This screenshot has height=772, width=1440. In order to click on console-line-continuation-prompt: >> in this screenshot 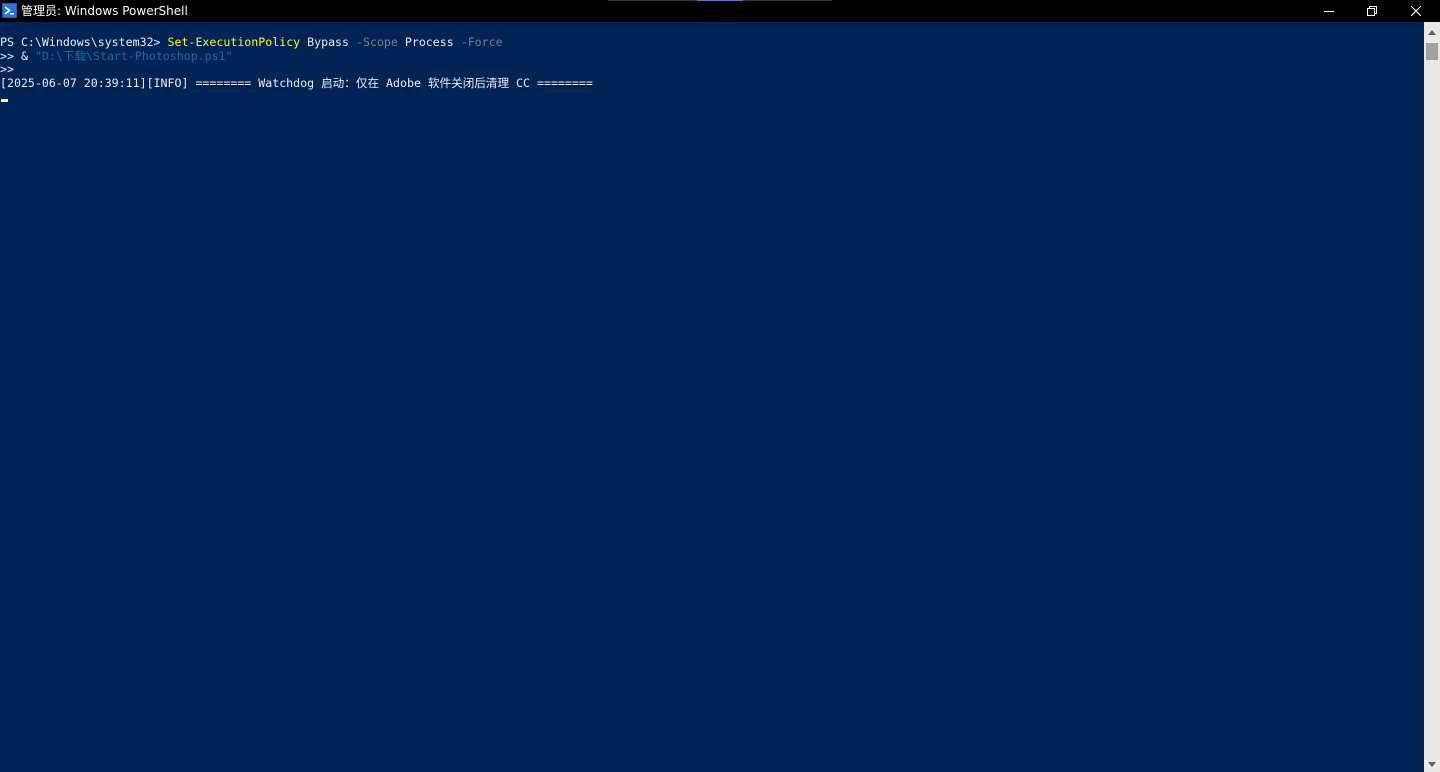, I will do `click(7, 69)`.